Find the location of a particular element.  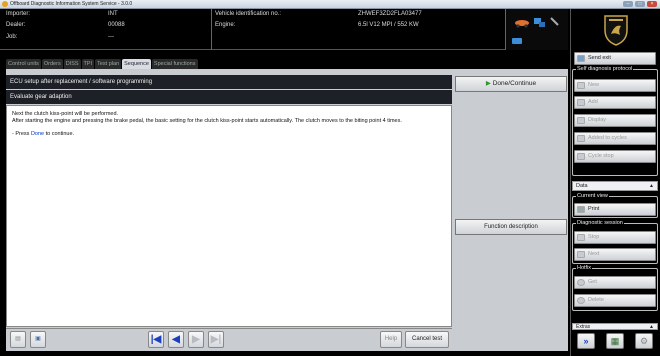

get-label: Get is located at coordinates (592, 282).